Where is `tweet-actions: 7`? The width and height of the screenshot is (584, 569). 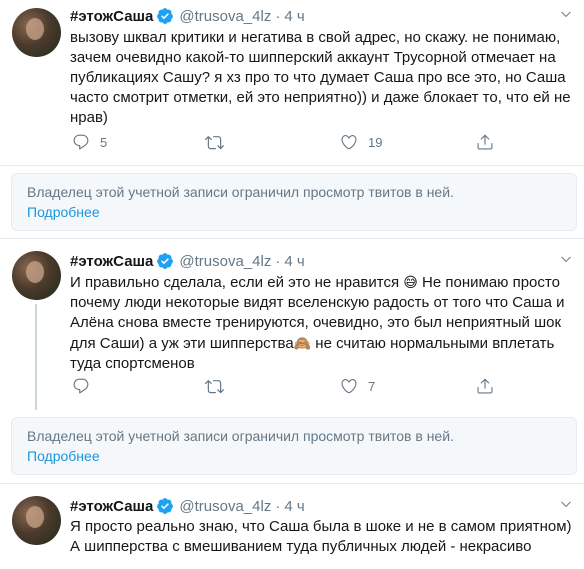
tweet-actions: 7 is located at coordinates (285, 387).